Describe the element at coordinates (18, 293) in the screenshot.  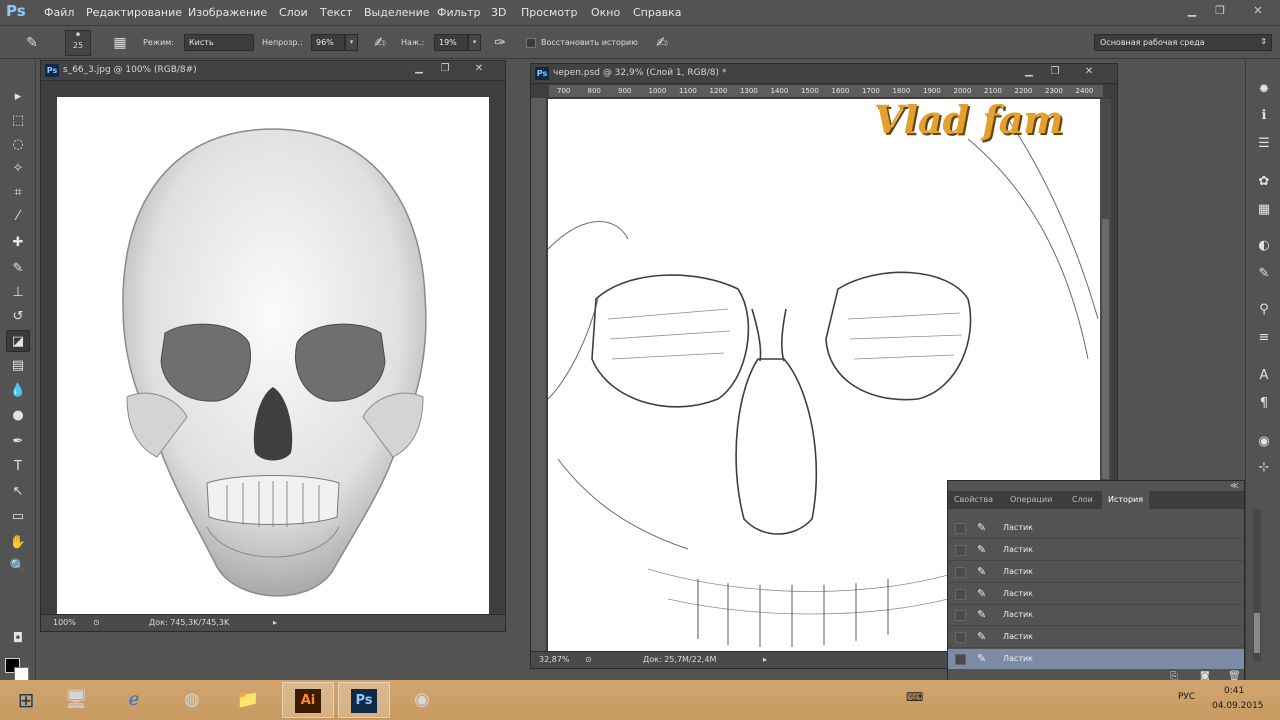
I see `stamp-tool-icon: ⊥` at that location.